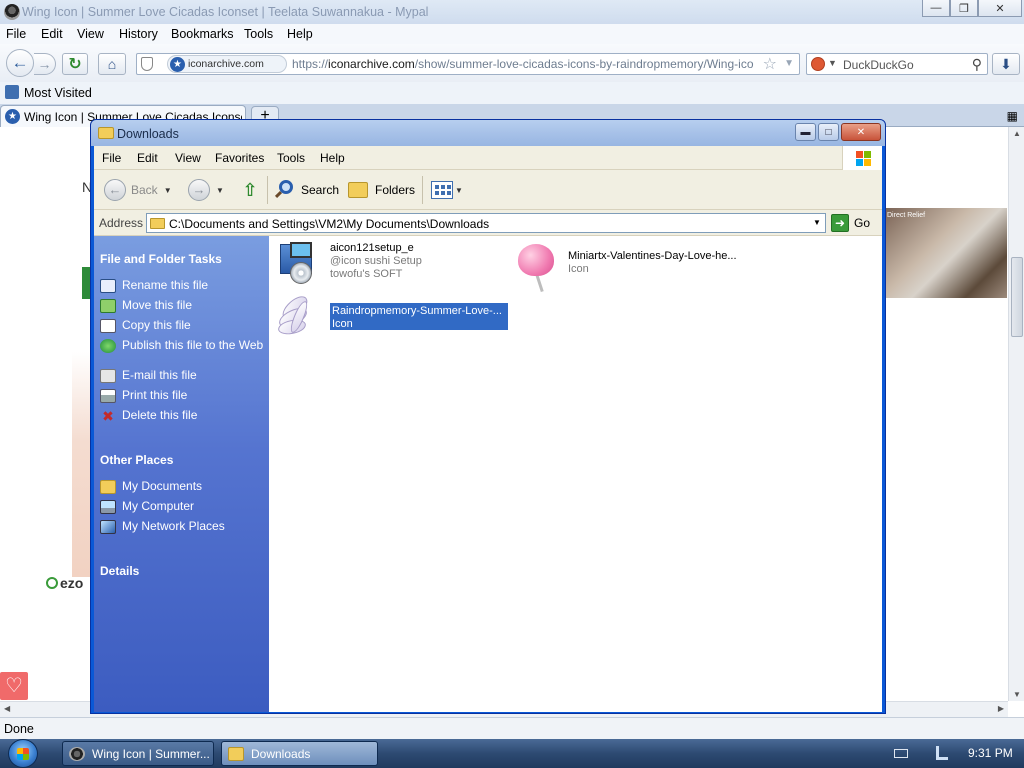 The height and width of the screenshot is (768, 1024). I want to click on heart-lollipop-icon, so click(537, 267).